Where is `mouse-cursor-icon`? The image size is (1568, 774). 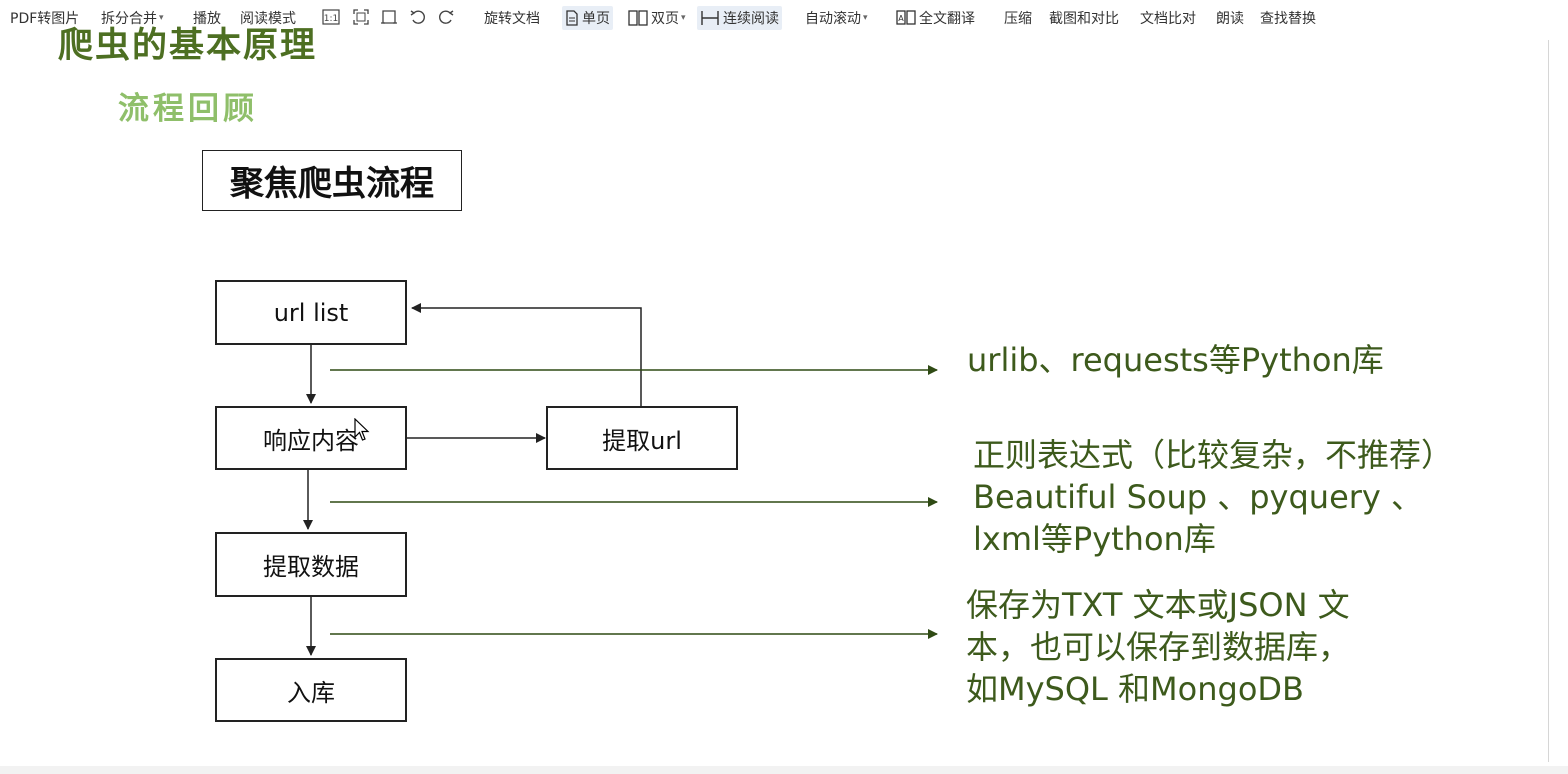
mouse-cursor-icon is located at coordinates (362, 429).